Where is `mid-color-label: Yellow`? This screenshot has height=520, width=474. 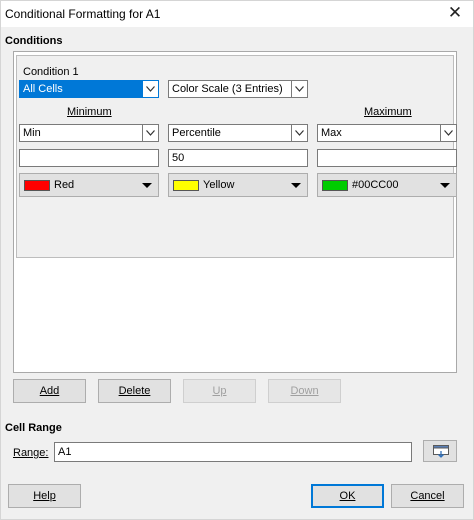 mid-color-label: Yellow is located at coordinates (219, 185).